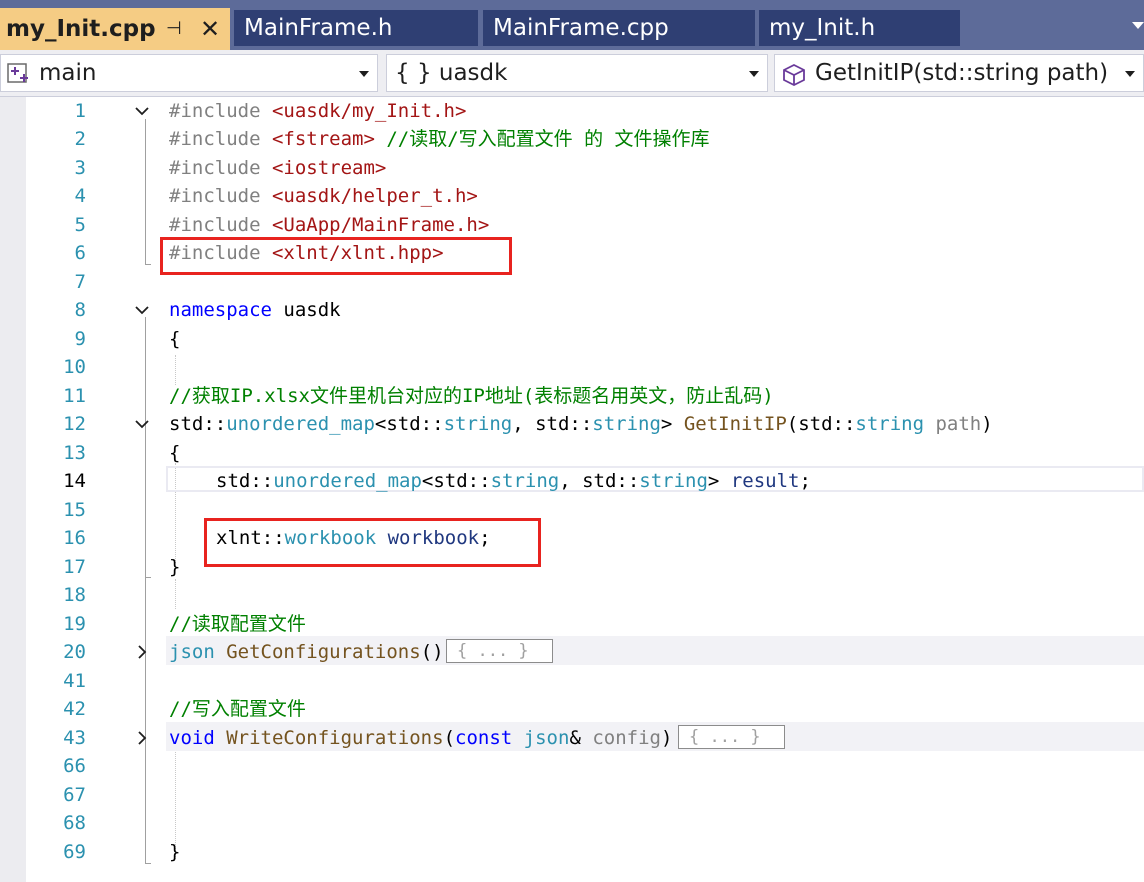  I want to click on line-number: 6, so click(80, 253).